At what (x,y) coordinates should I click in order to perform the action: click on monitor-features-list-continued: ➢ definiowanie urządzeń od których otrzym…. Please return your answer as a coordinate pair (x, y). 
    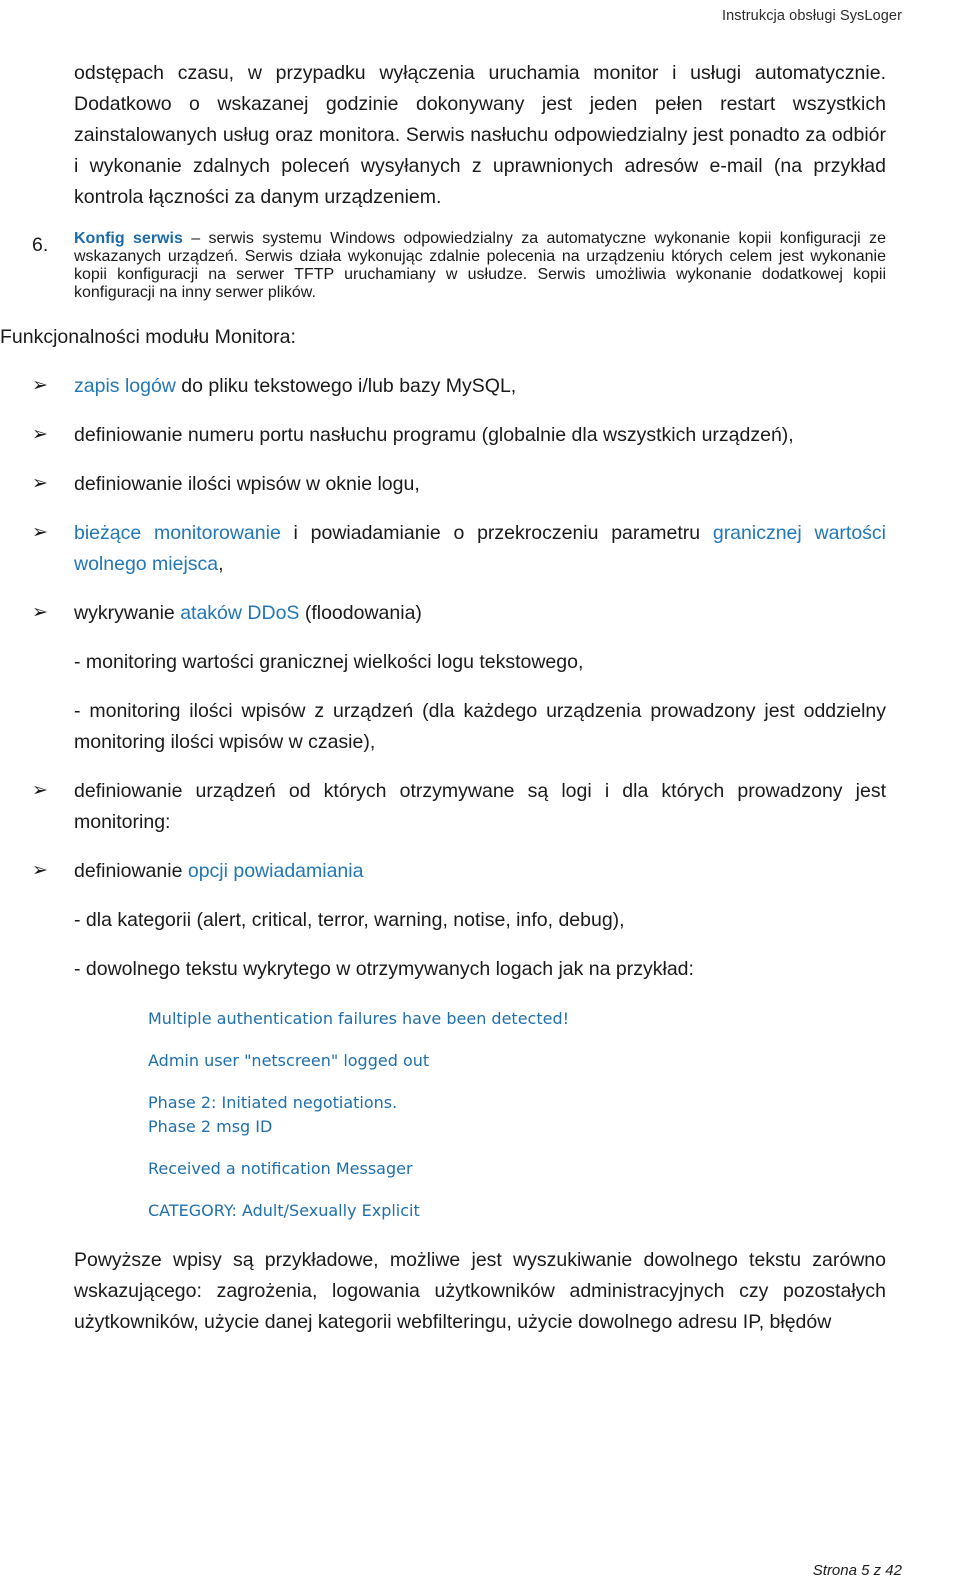
    Looking at the image, I should click on (472, 831).